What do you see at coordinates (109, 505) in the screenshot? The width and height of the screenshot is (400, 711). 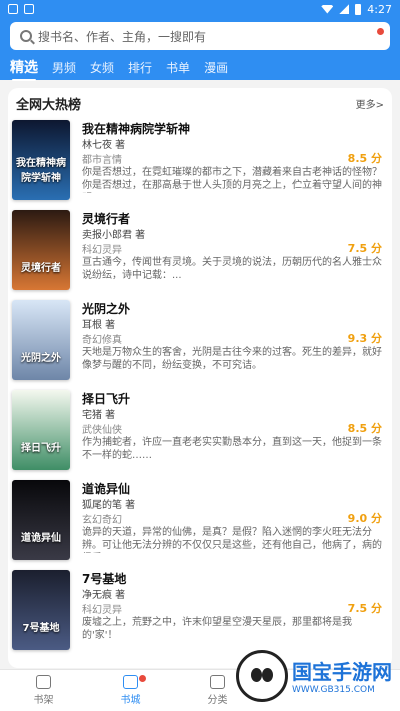 I see `book-author: 狐尾的笔 著` at bounding box center [109, 505].